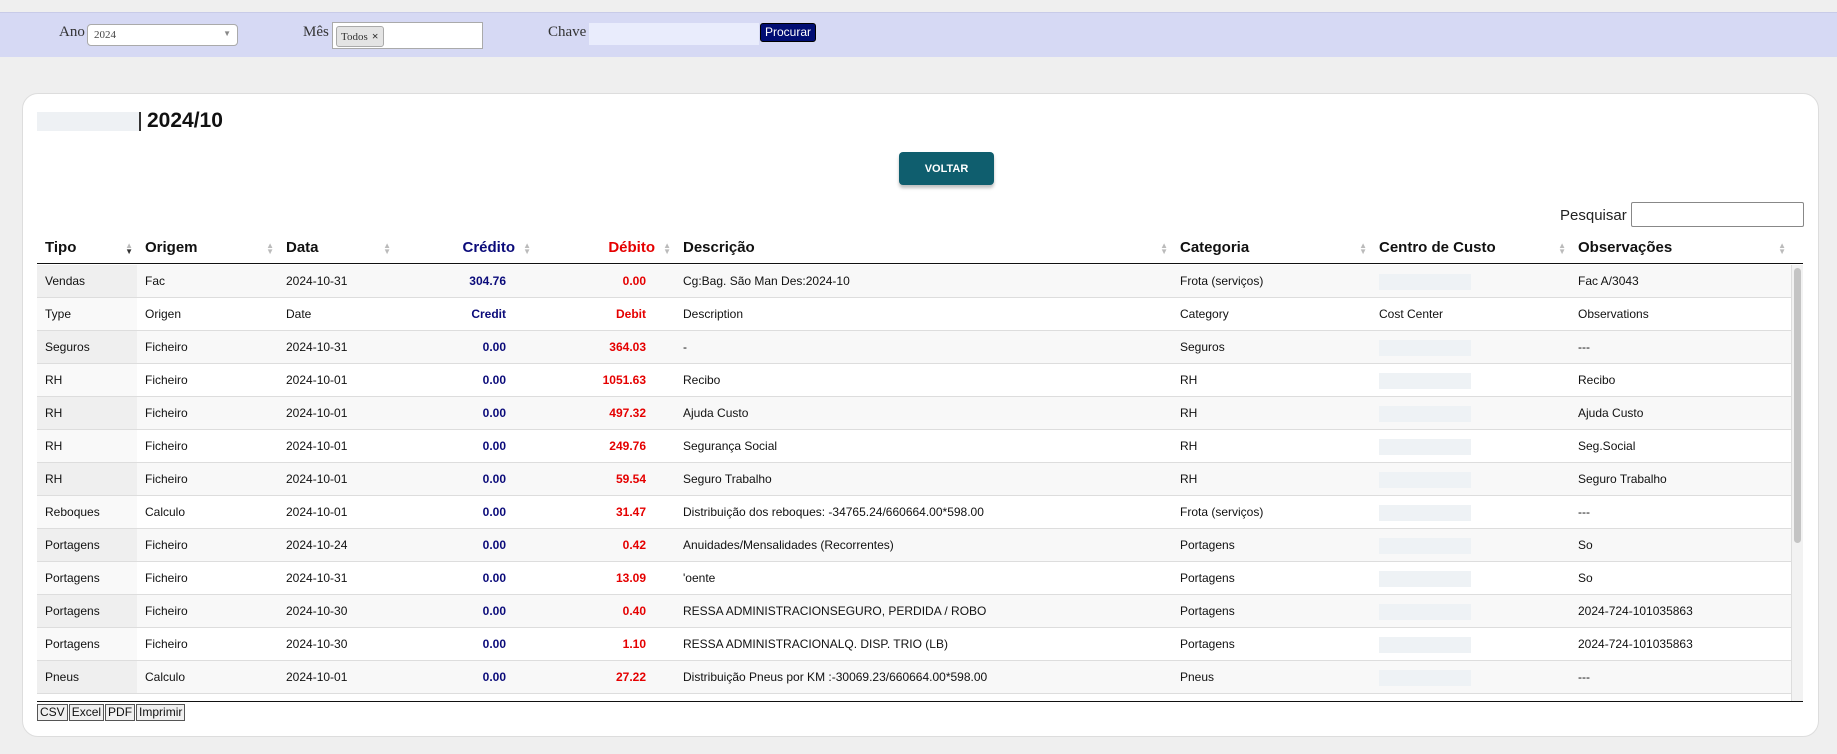 This screenshot has width=1837, height=754. I want to click on col-header-descricao: Descrição ▲ ▼, so click(923, 248).